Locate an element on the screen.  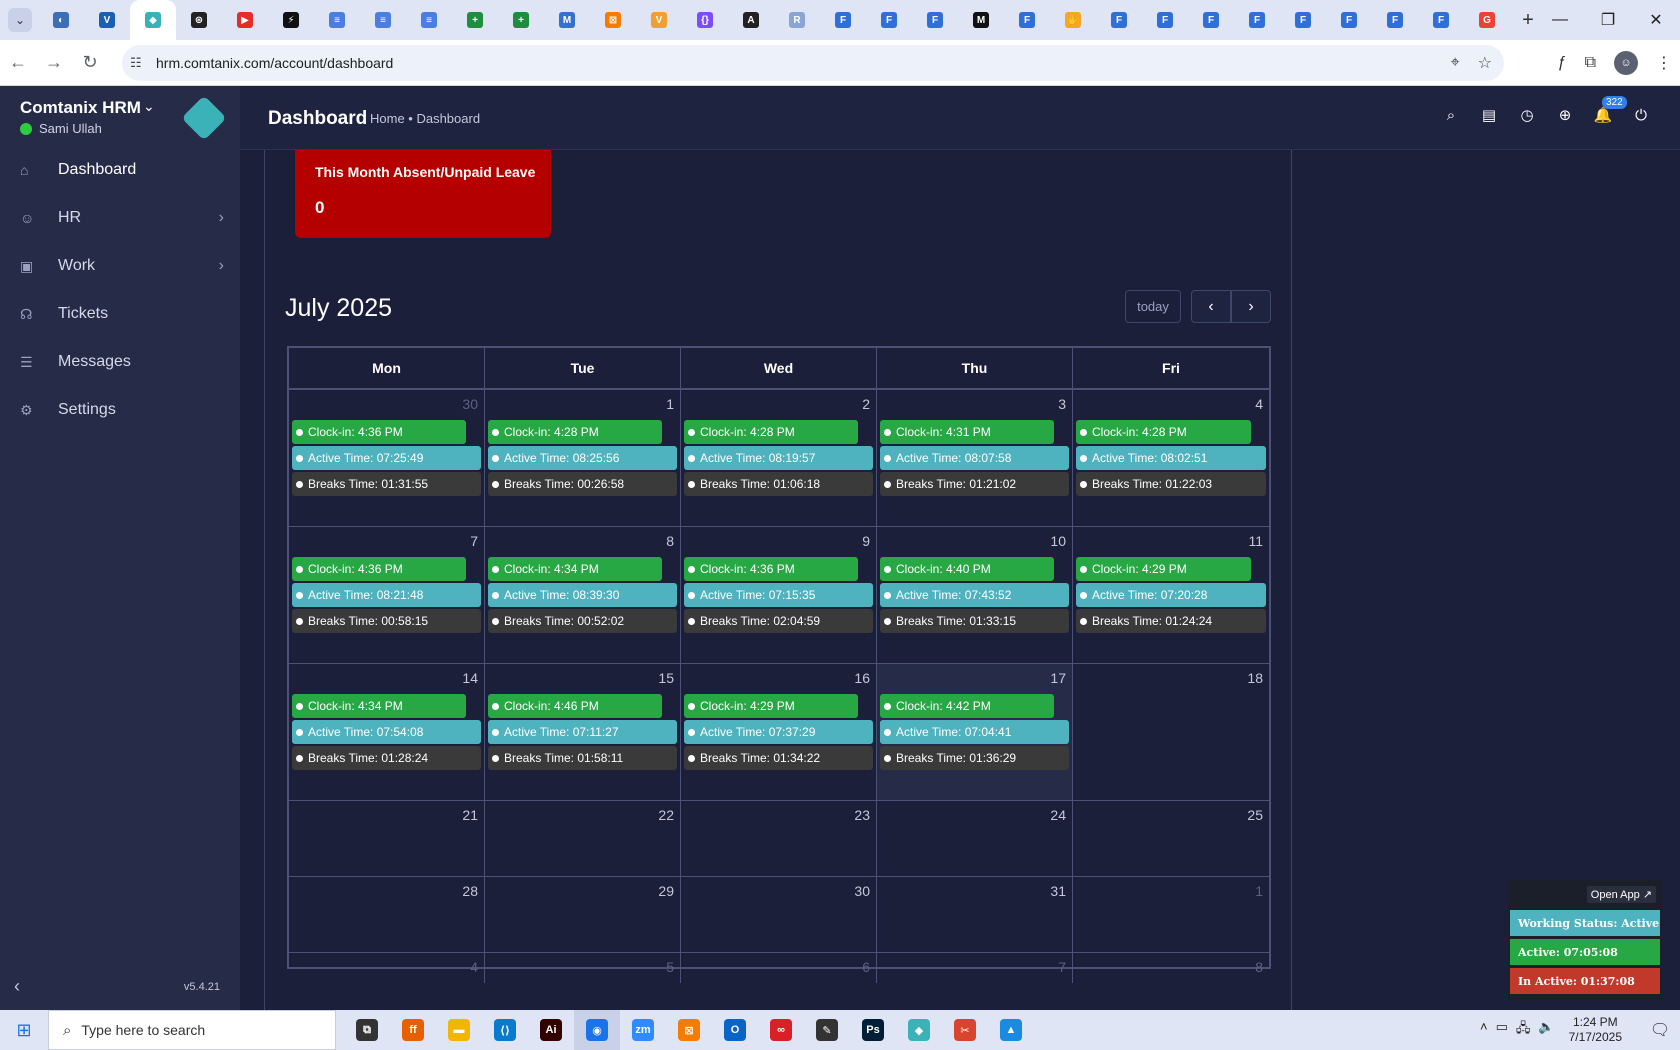
date-number: 31 is located at coordinates (1058, 891).